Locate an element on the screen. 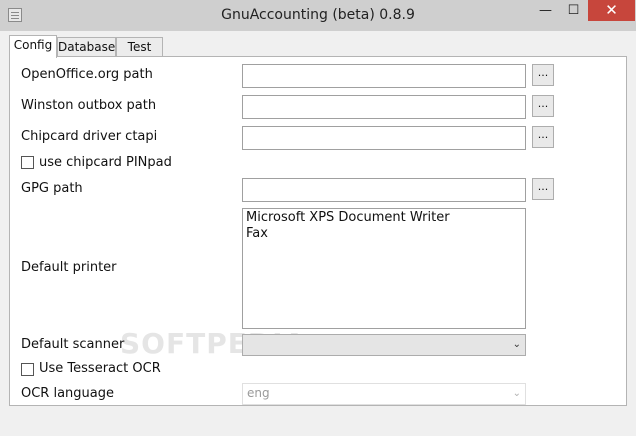 The width and height of the screenshot is (636, 436). default-printer-label: Default printer is located at coordinates (69, 267).